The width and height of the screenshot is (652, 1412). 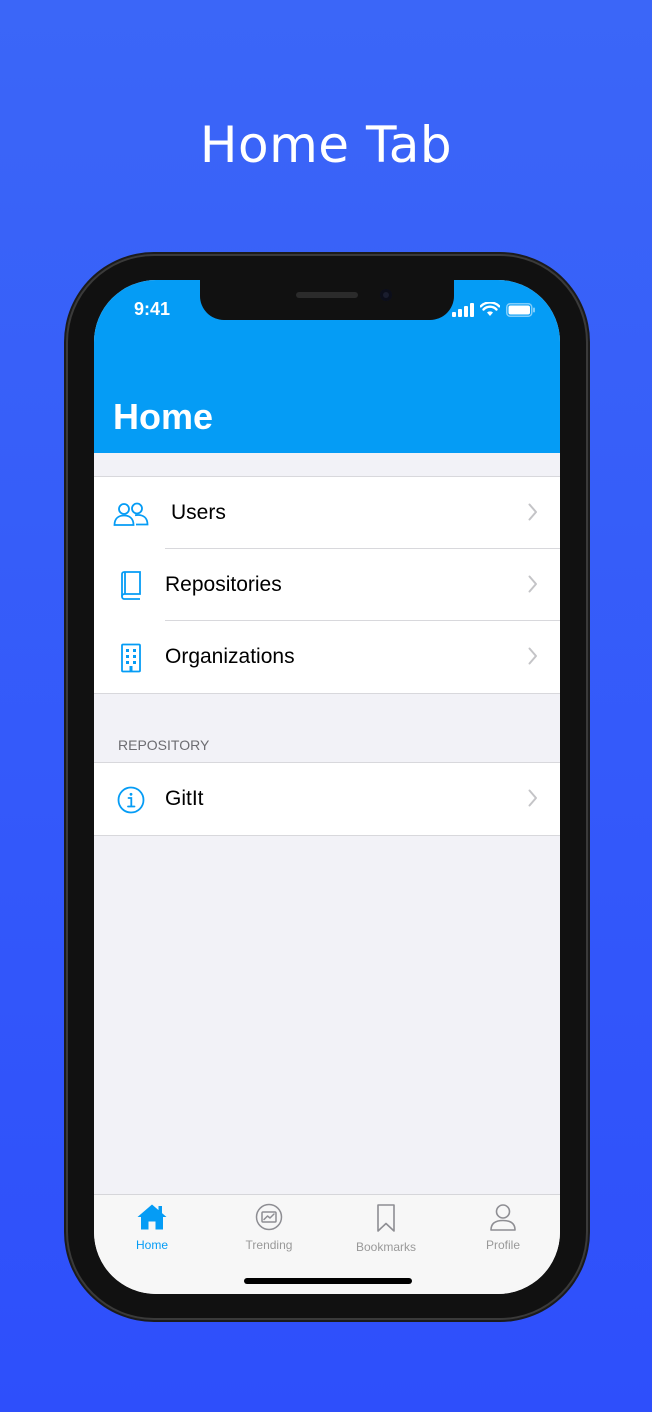 I want to click on info-icon, so click(x=131, y=800).